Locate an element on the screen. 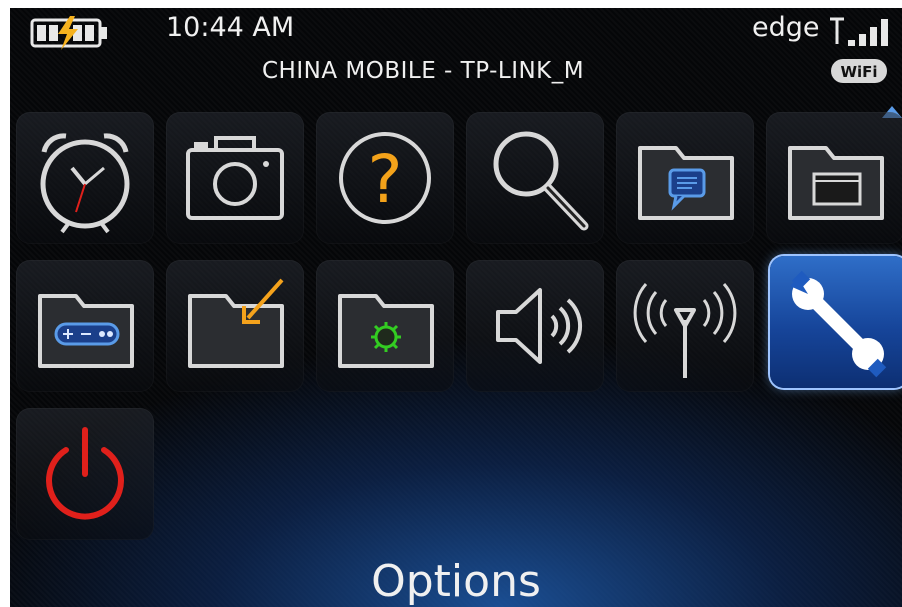 Image resolution: width=902 pixels, height=607 pixels. status-time: 10:44 AM is located at coordinates (230, 27).